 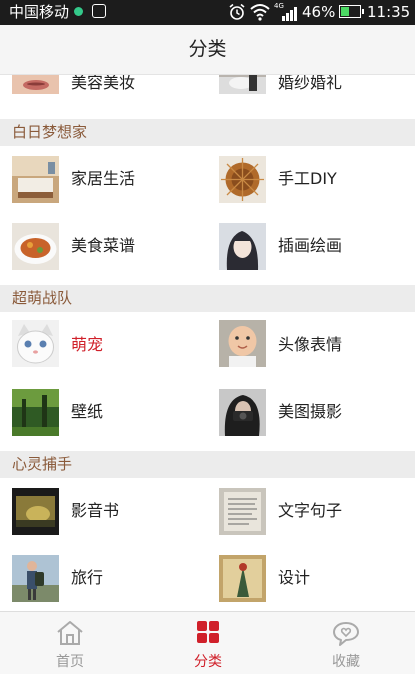 I want to click on category-item-wallpapers: 壁纸, so click(x=109, y=412).